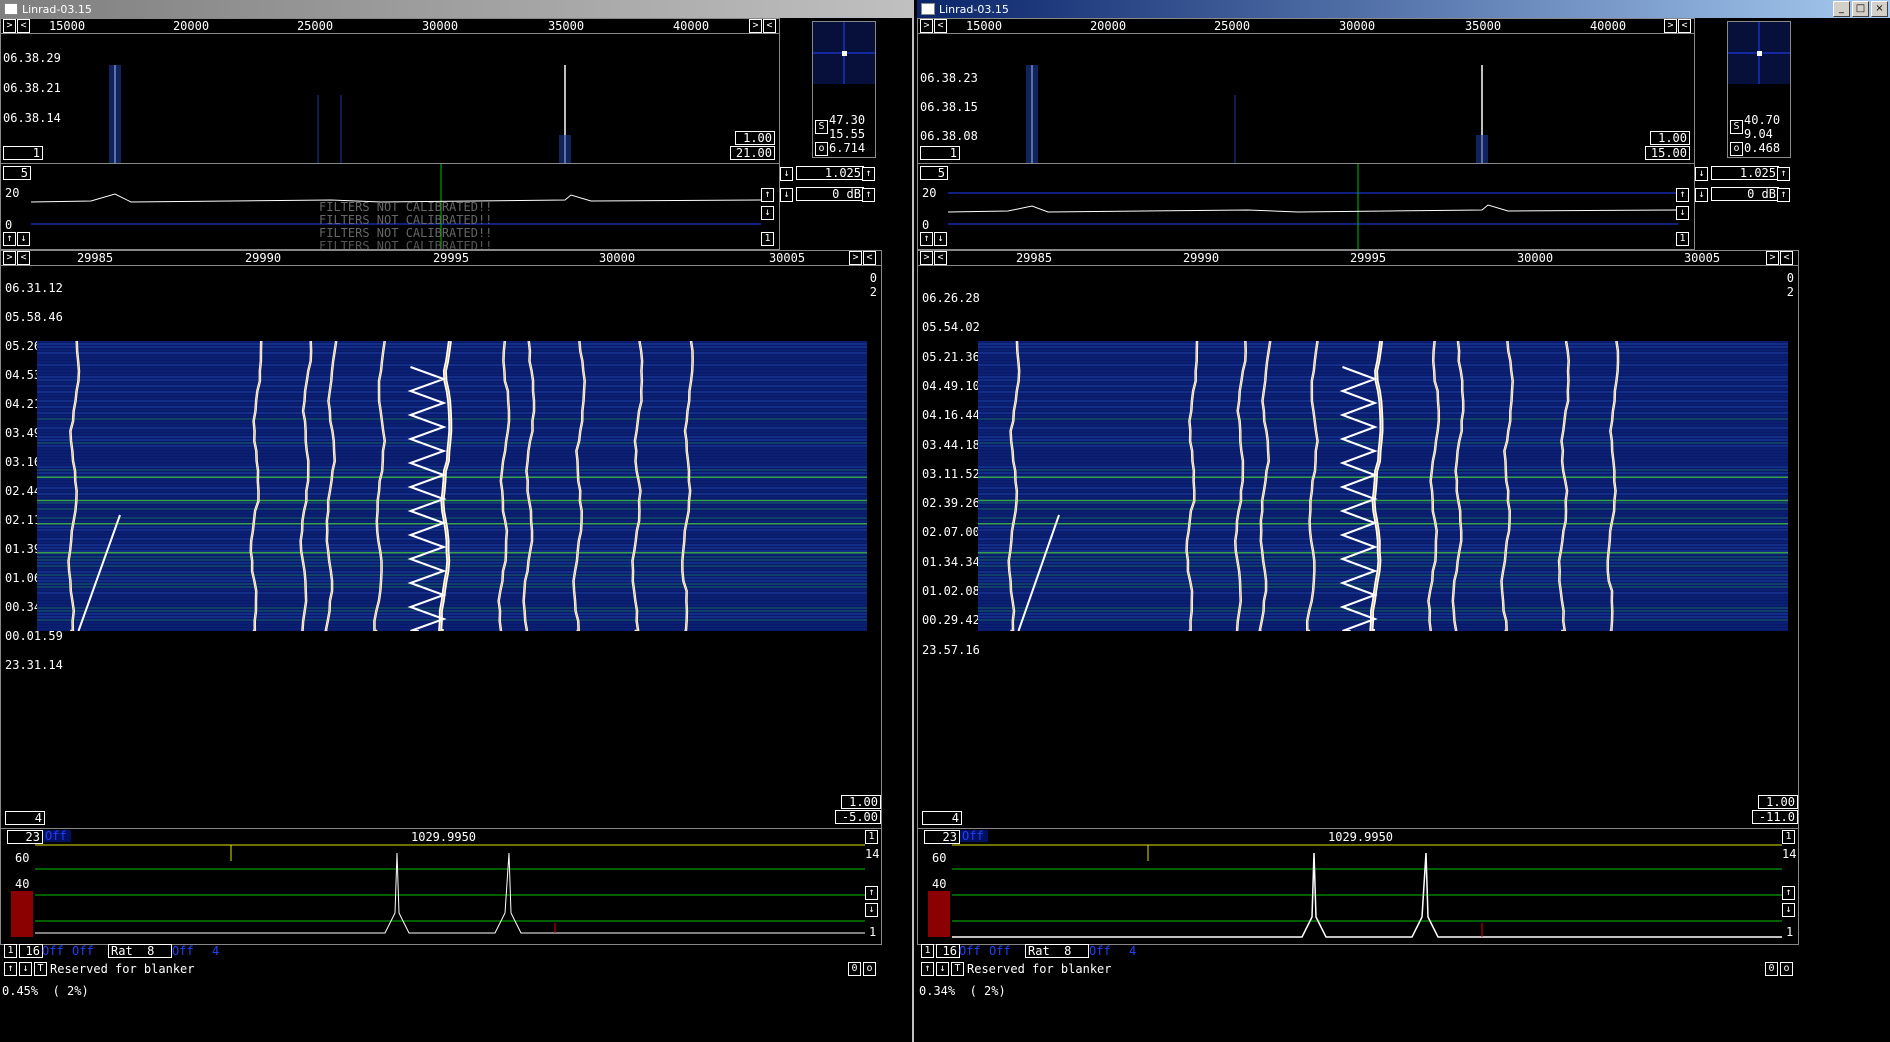 This screenshot has width=1890, height=1042. I want to click on spectrum-down-button: ↓, so click(767, 213).